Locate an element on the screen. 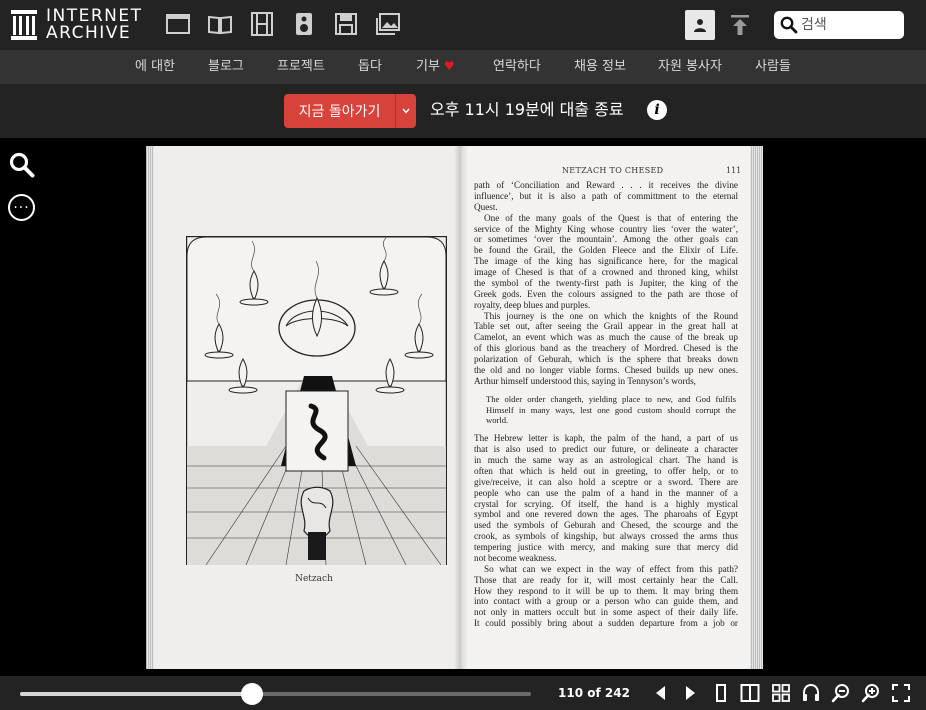 This screenshot has height=710, width=926. netzach-illustration is located at coordinates (316, 400).